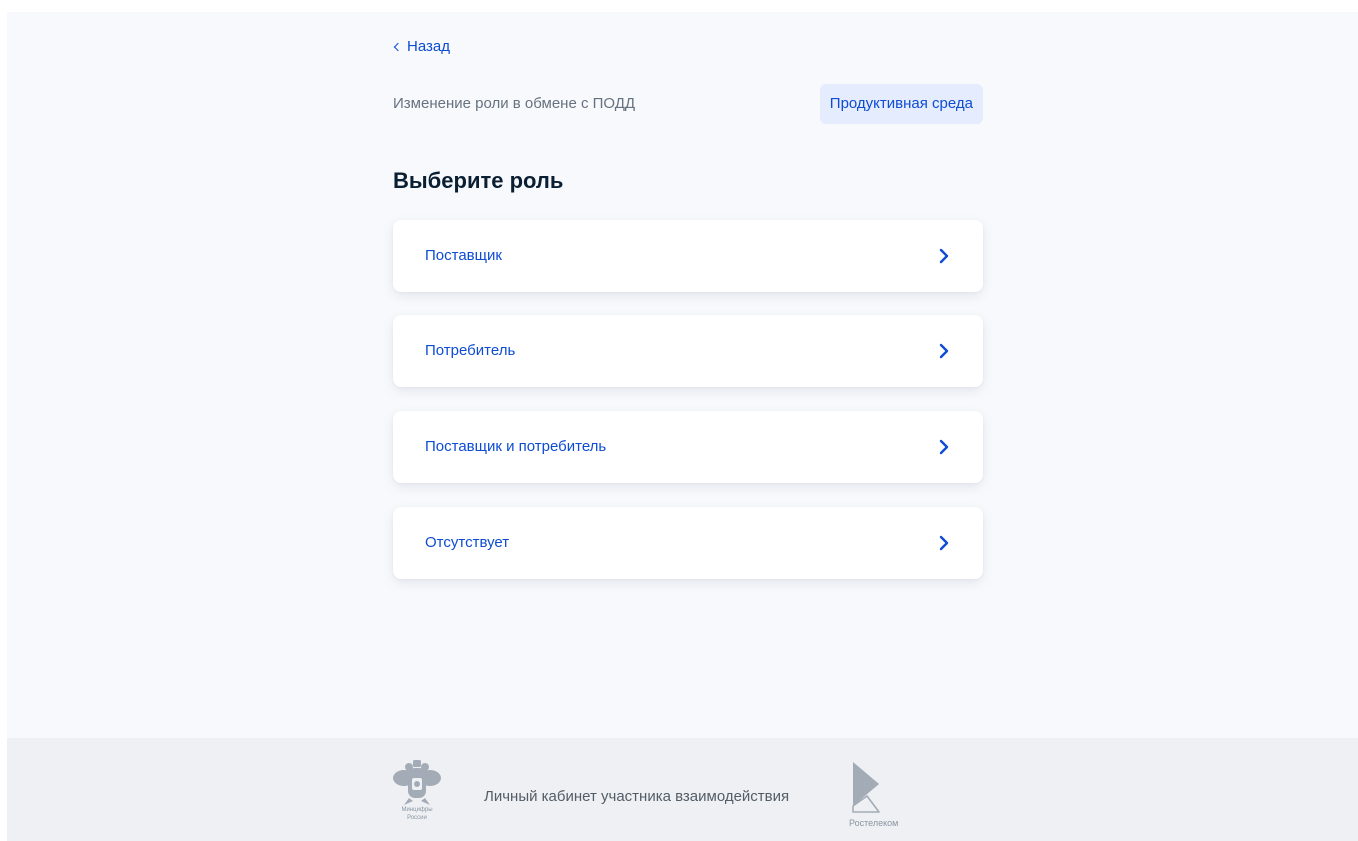 The image size is (1358, 841). Describe the element at coordinates (688, 543) in the screenshot. I see `role-option-none: Отсутствует` at that location.